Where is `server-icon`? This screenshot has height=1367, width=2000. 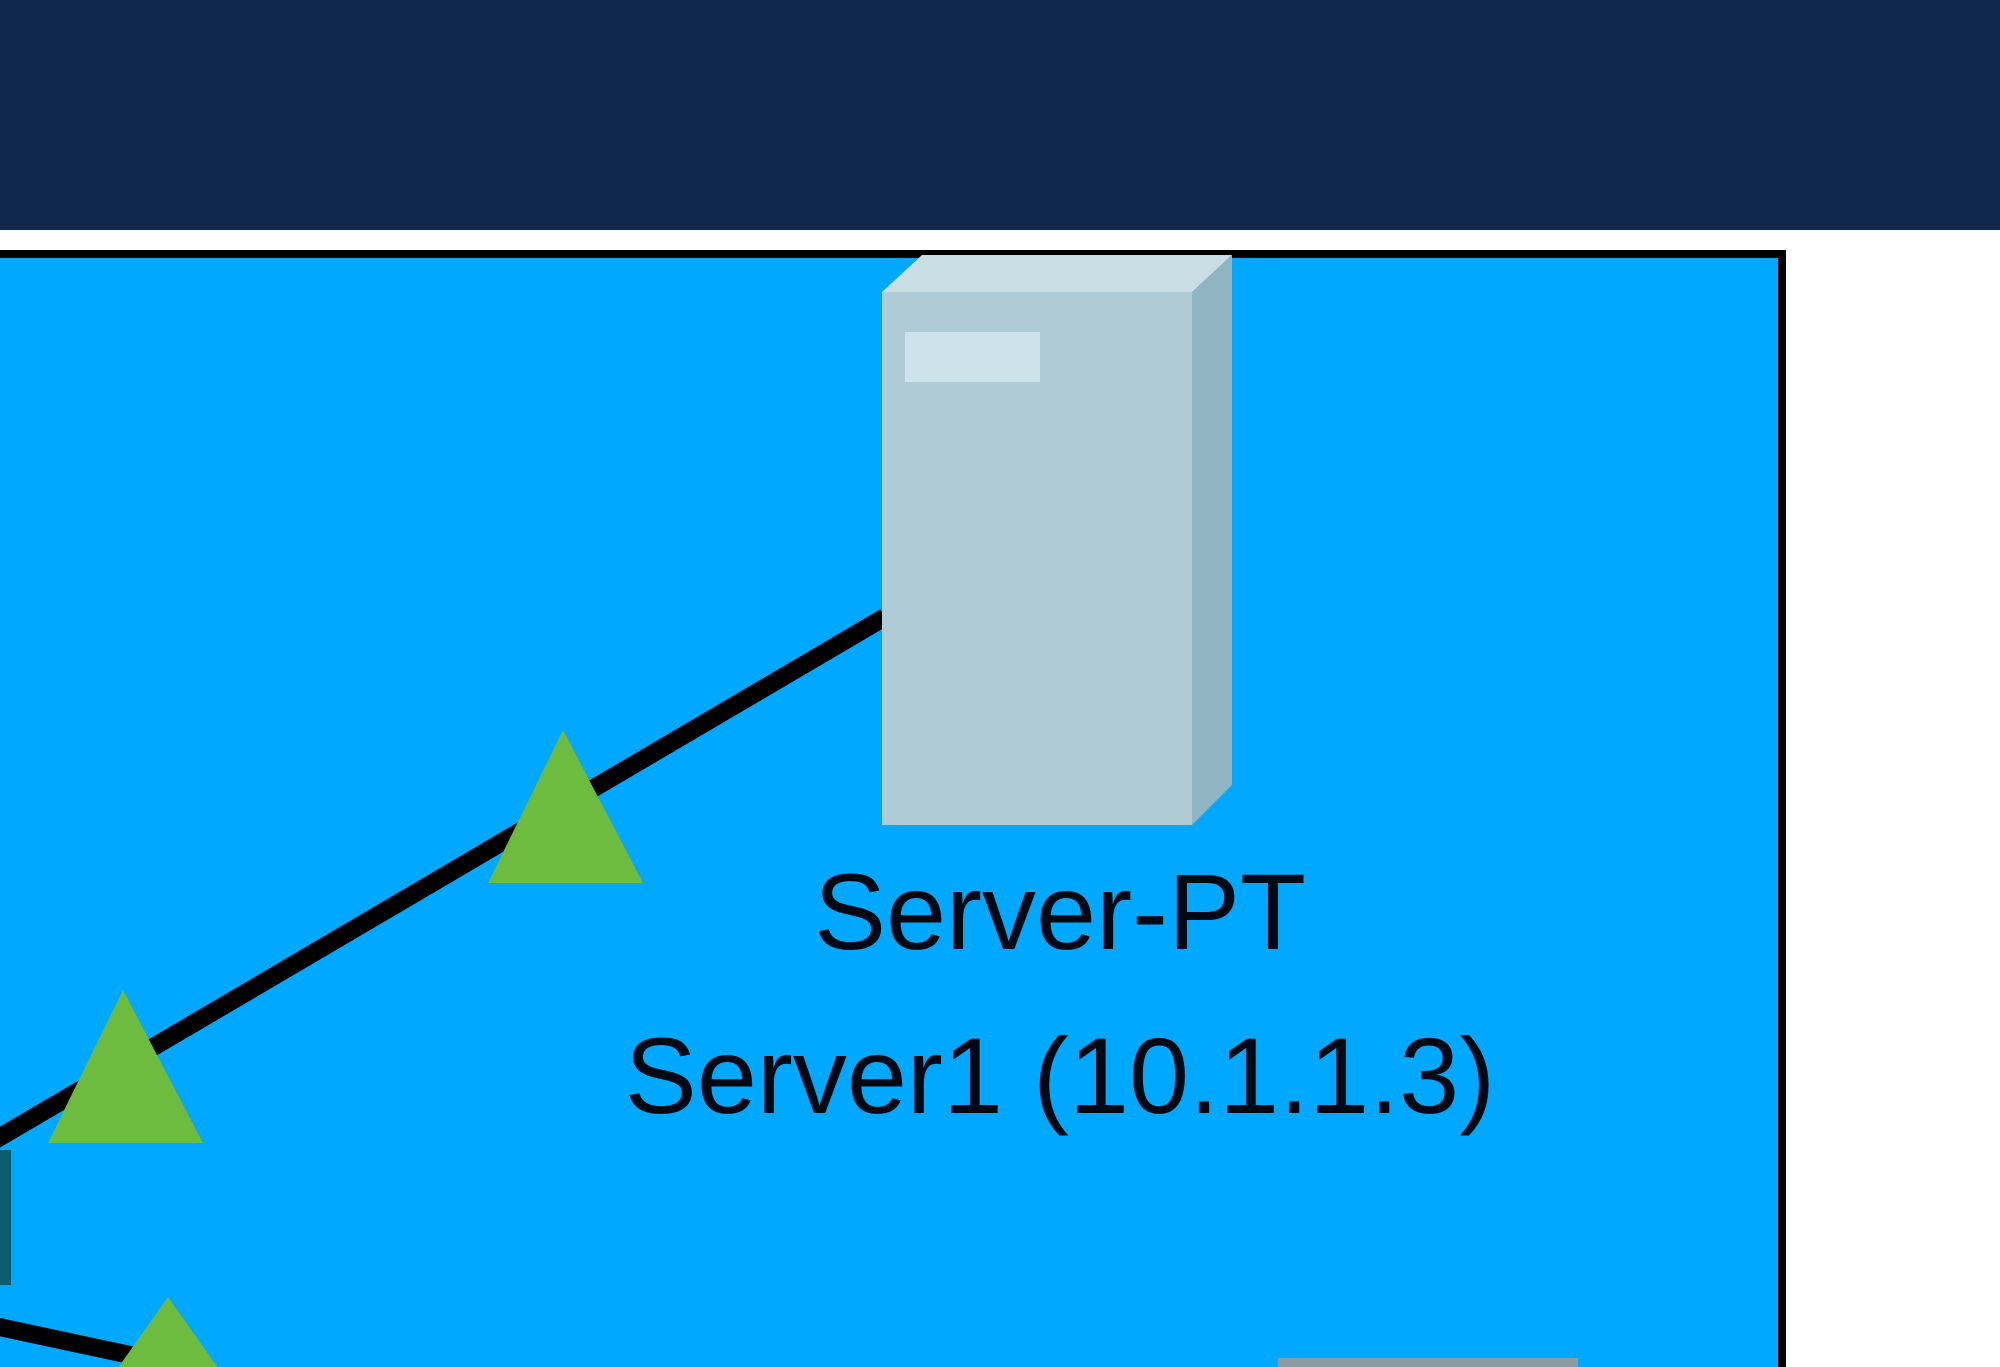
server-icon is located at coordinates (1057, 540).